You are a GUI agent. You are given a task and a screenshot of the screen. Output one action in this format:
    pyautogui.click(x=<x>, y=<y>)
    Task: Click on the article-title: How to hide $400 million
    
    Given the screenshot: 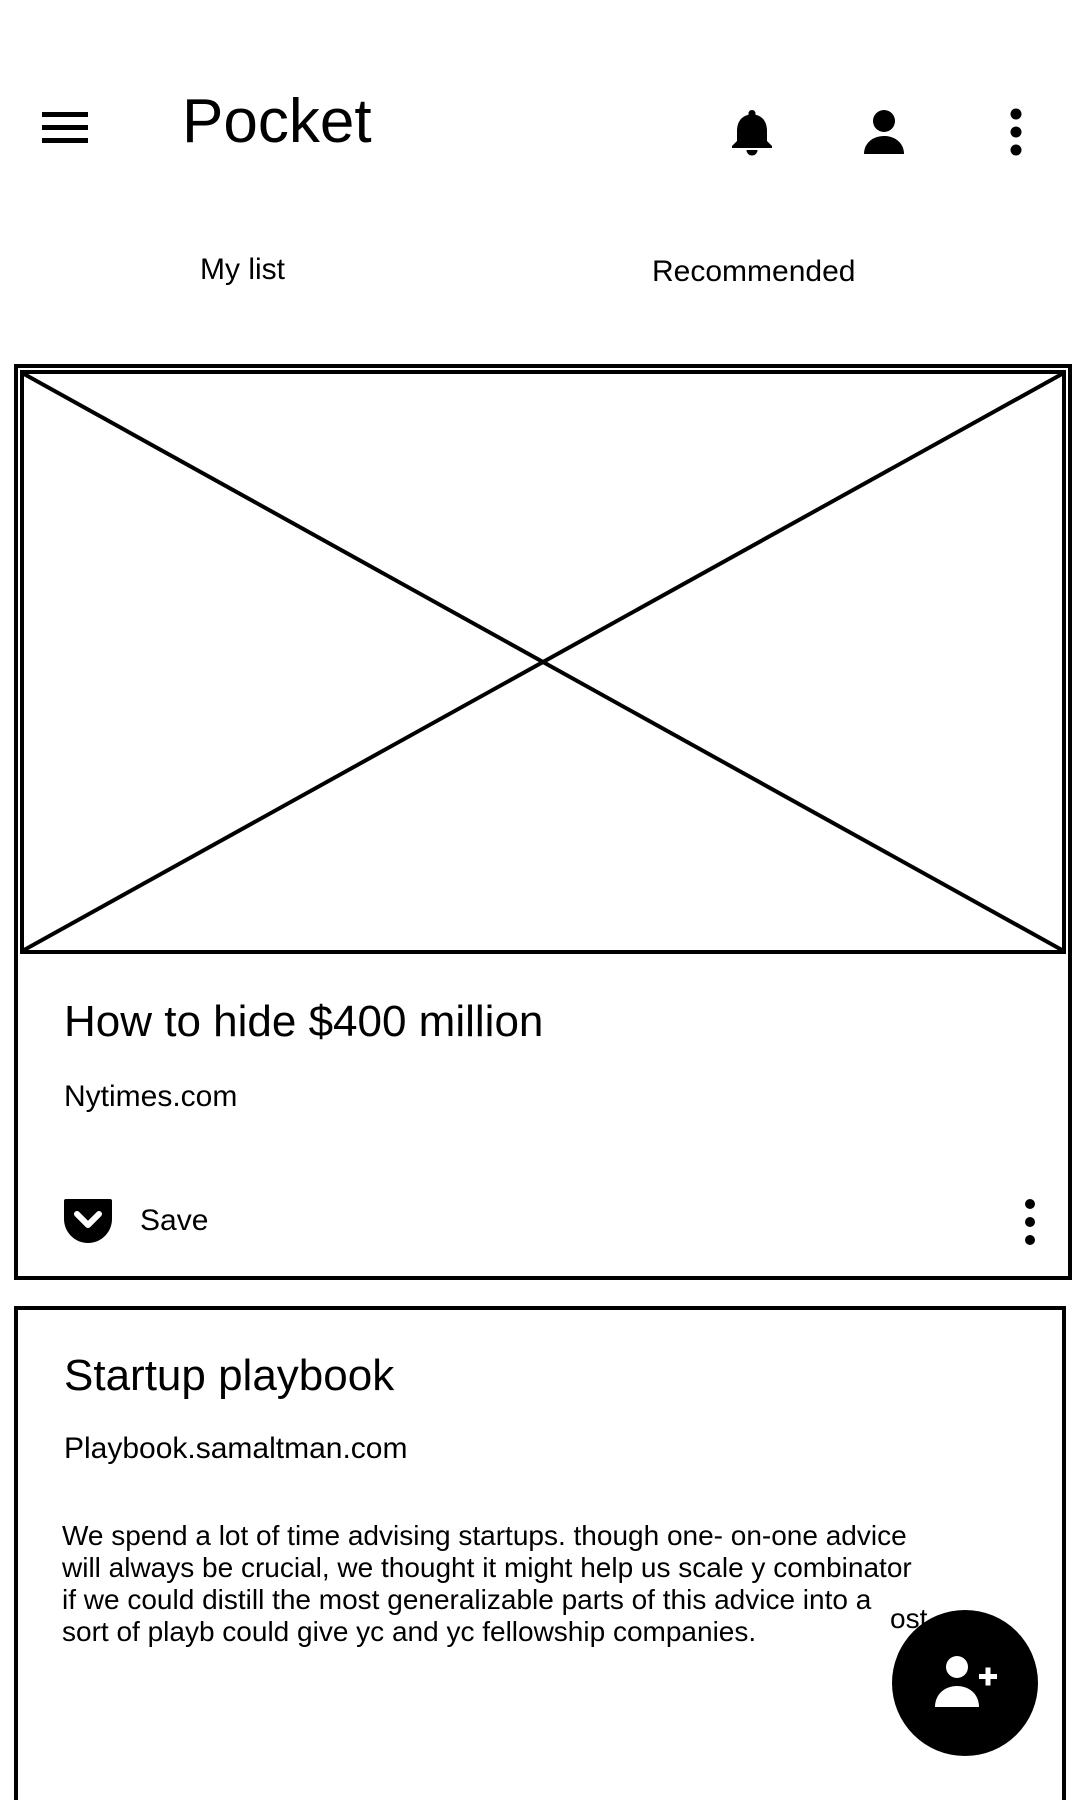 What is the action you would take?
    pyautogui.click(x=303, y=1022)
    